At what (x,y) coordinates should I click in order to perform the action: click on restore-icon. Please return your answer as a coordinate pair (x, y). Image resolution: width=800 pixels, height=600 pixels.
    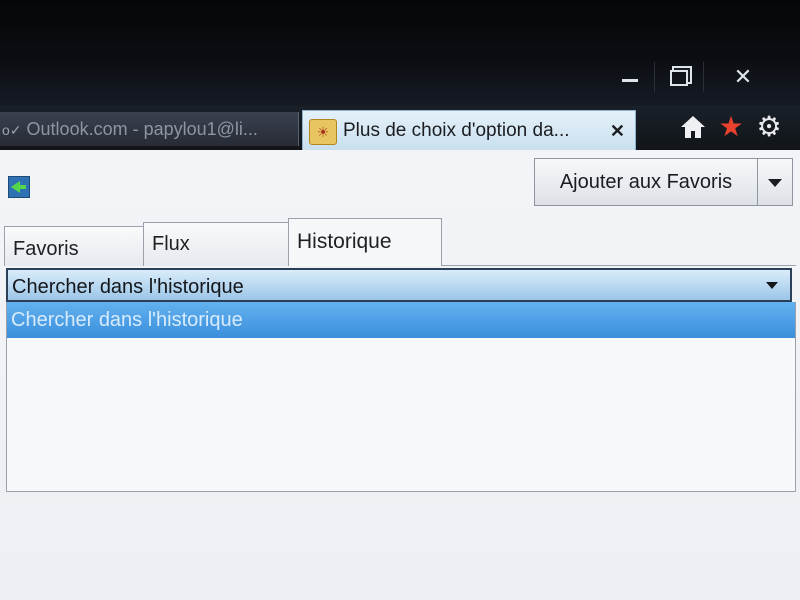
    Looking at the image, I should click on (679, 77).